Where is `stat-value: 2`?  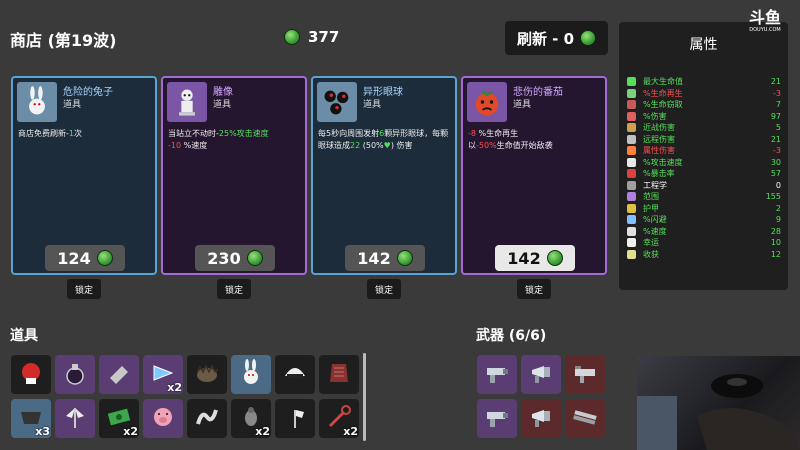 stat-value: 2 is located at coordinates (778, 208).